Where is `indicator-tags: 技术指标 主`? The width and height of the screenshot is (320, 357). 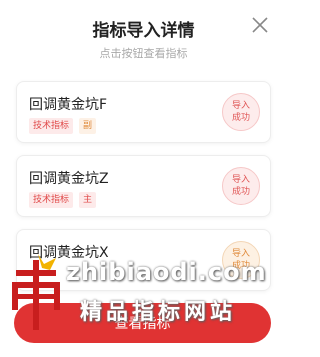 indicator-tags: 技术指标 主 is located at coordinates (63, 200).